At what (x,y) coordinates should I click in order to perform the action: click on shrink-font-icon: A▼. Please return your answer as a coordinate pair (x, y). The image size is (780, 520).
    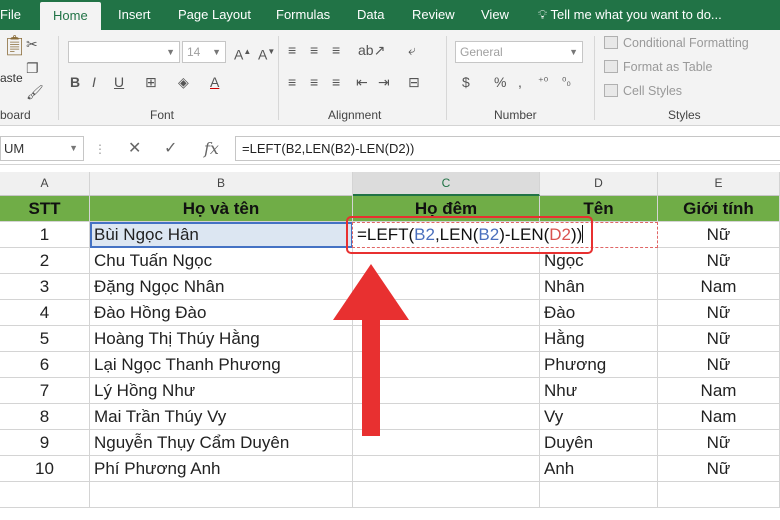
    Looking at the image, I should click on (266, 53).